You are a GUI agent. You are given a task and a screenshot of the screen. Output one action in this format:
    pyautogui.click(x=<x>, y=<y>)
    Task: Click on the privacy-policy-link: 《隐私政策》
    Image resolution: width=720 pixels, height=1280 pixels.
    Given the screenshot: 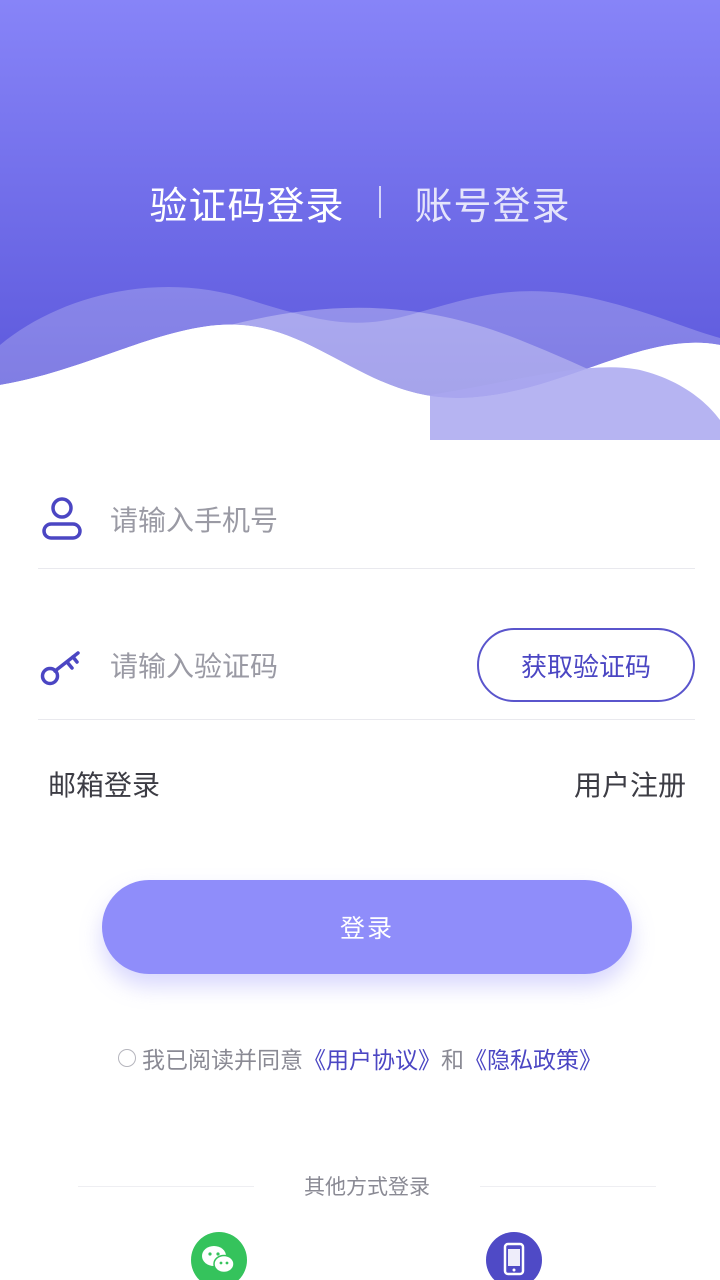 What is the action you would take?
    pyautogui.click(x=533, y=1058)
    